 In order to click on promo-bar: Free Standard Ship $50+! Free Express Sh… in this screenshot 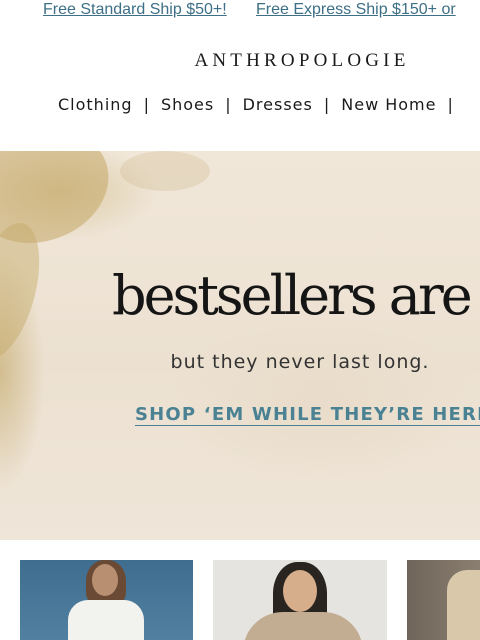, I will do `click(240, 11)`.